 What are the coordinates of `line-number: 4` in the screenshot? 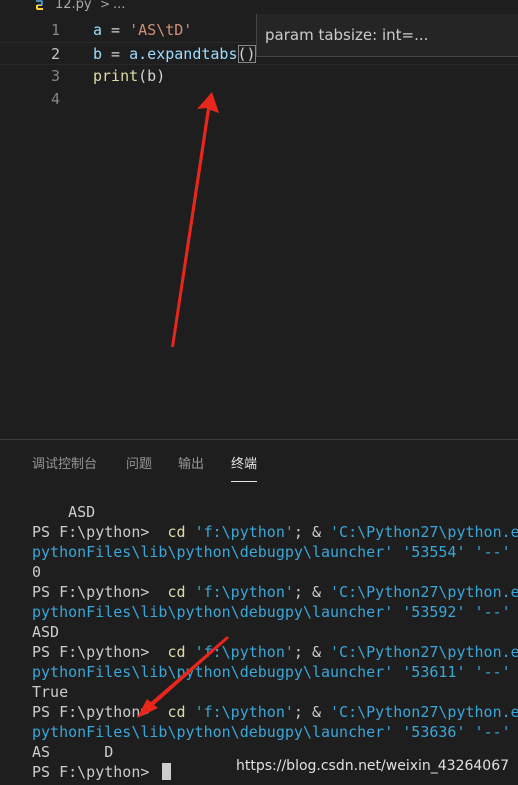 It's located at (55, 99).